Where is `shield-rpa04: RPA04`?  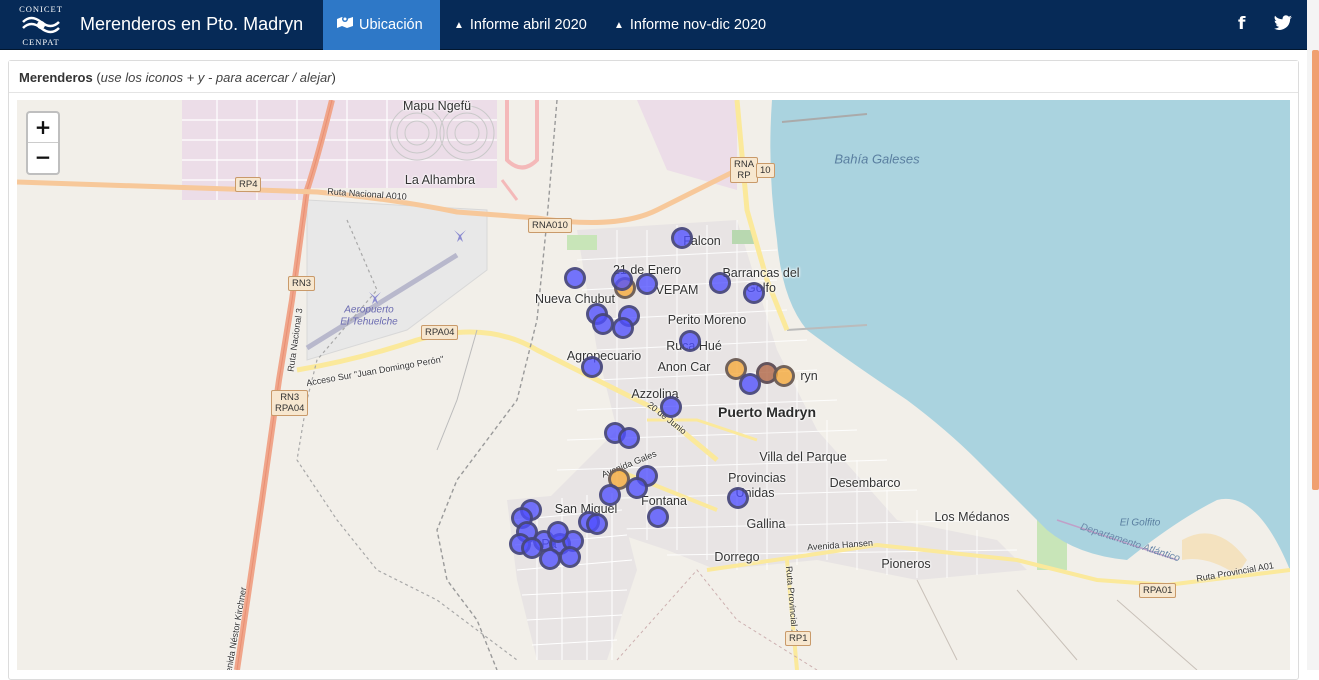
shield-rpa04: RPA04 is located at coordinates (440, 332).